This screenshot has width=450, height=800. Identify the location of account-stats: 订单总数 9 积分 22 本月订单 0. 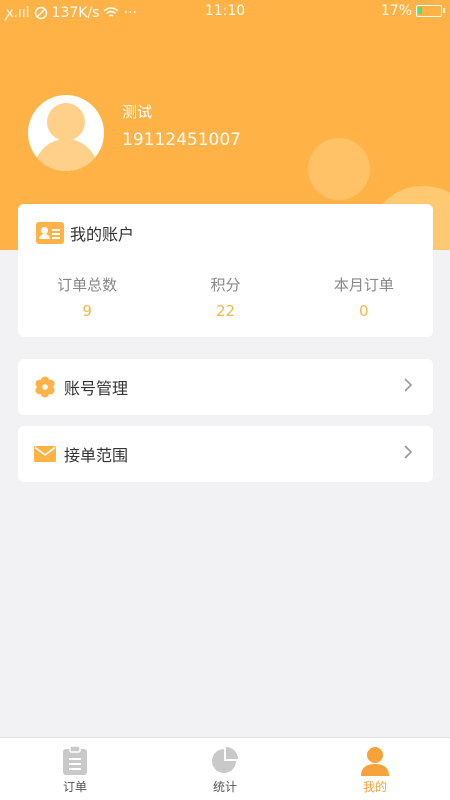
(225, 297).